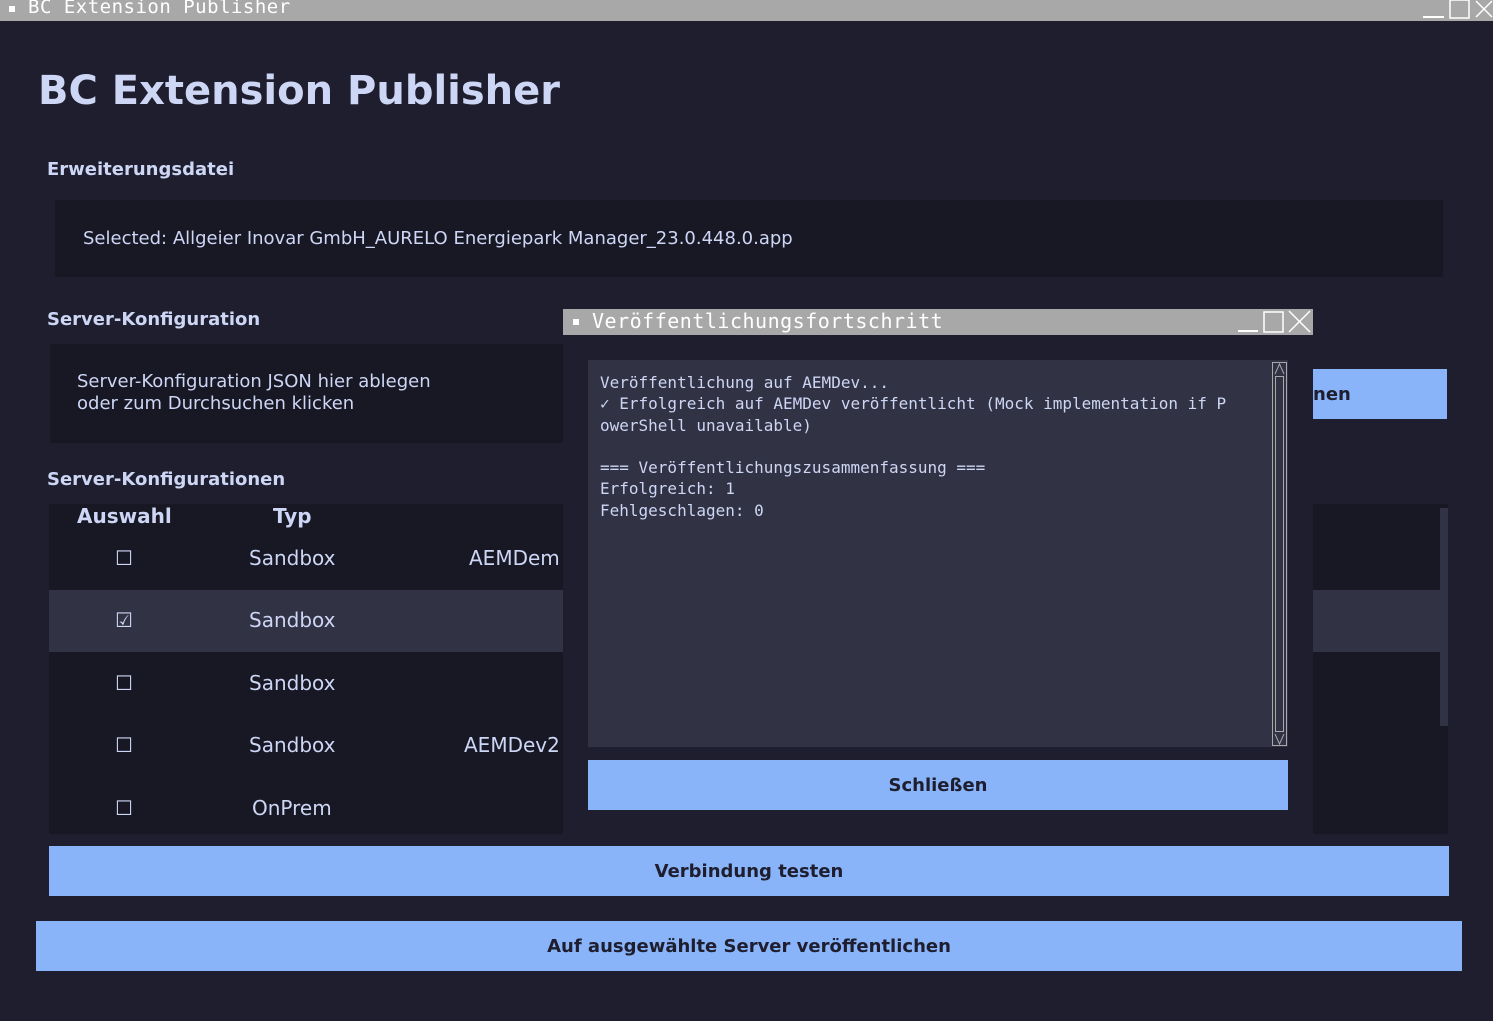  What do you see at coordinates (154, 319) in the screenshot?
I see `server-config-label: Server-Konfiguration` at bounding box center [154, 319].